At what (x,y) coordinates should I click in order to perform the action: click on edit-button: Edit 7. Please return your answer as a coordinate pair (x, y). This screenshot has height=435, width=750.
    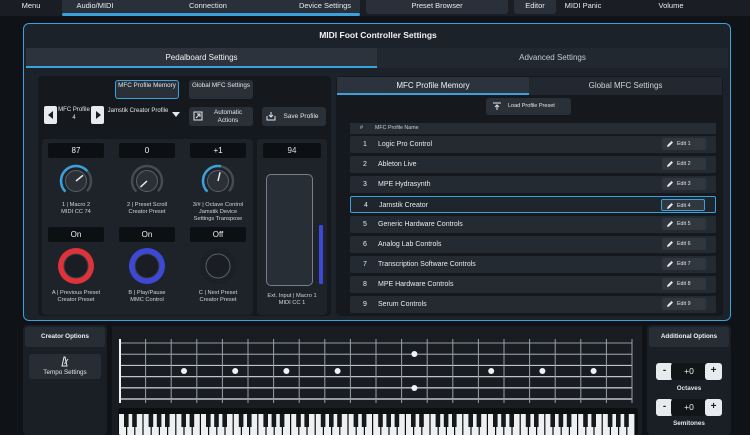
    Looking at the image, I should click on (684, 264).